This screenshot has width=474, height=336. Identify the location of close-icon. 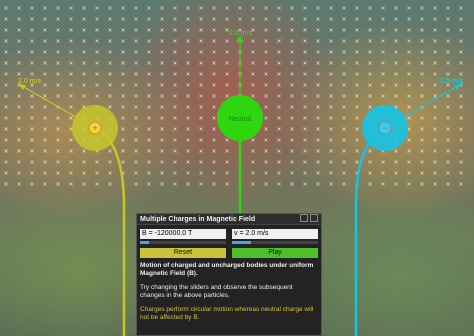
(314, 218).